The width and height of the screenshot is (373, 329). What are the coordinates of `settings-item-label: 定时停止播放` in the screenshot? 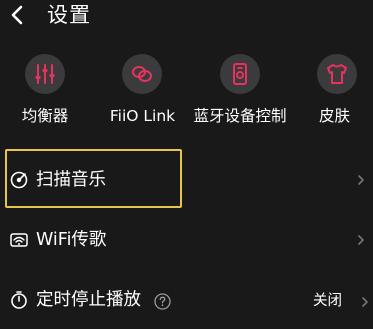 It's located at (88, 300).